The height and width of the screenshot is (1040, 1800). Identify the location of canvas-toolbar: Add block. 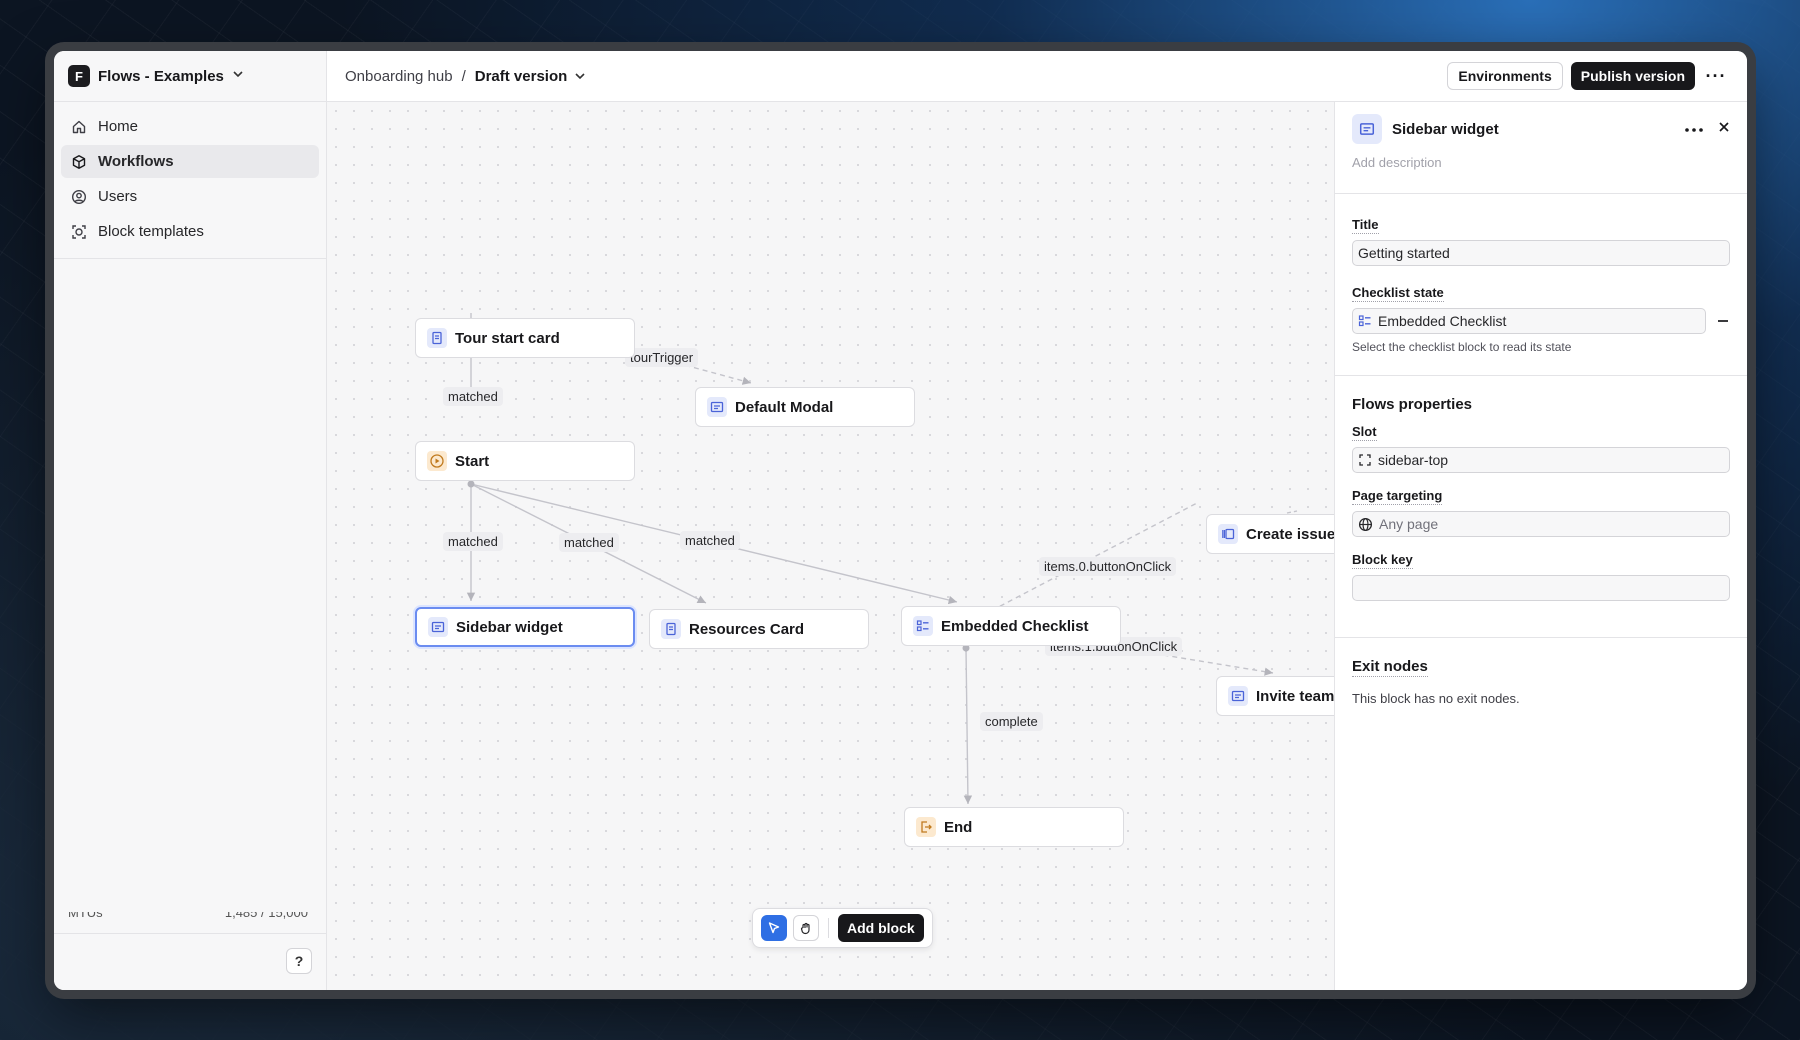
(842, 928).